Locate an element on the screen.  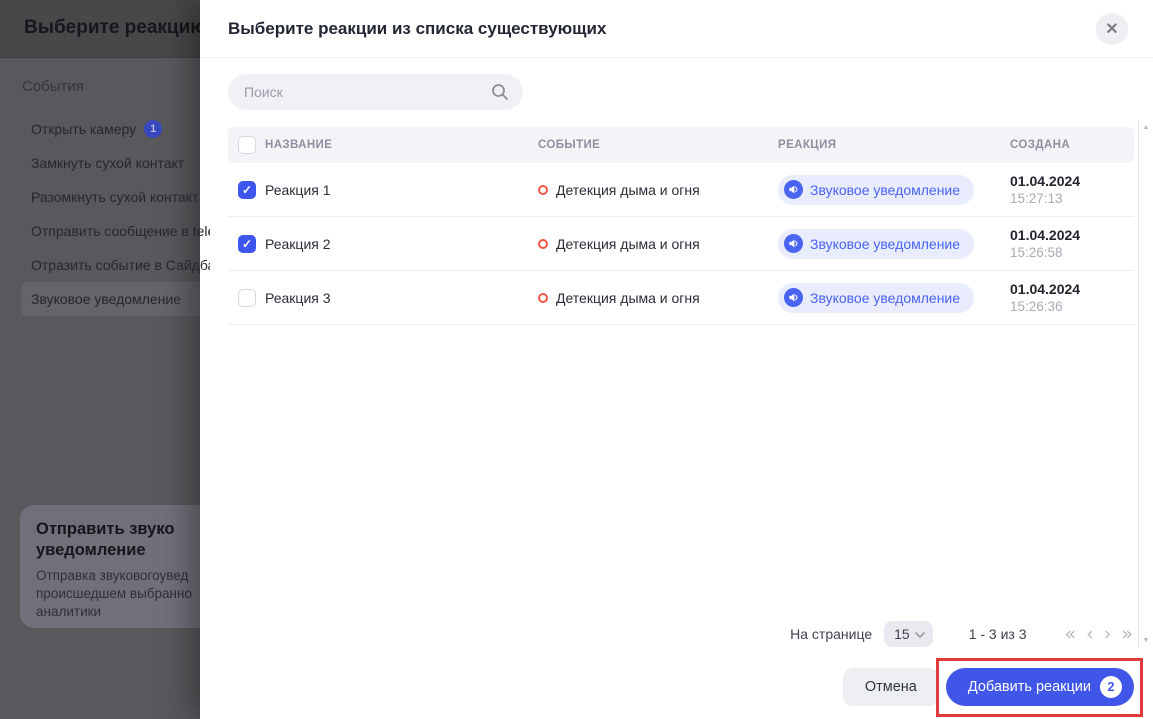
close-icon: ✕ is located at coordinates (1112, 29).